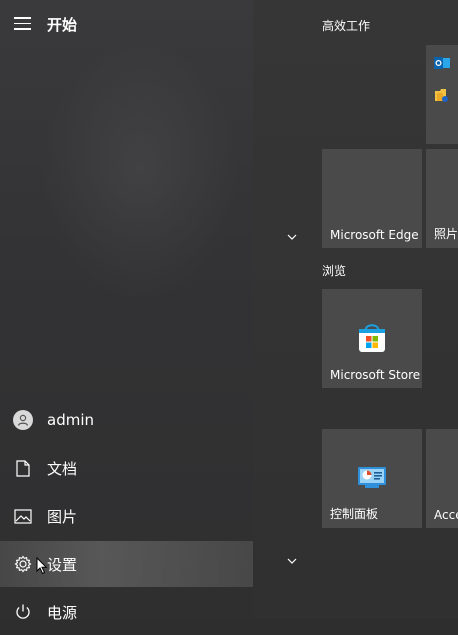  What do you see at coordinates (23, 612) in the screenshot?
I see `power-icon` at bounding box center [23, 612].